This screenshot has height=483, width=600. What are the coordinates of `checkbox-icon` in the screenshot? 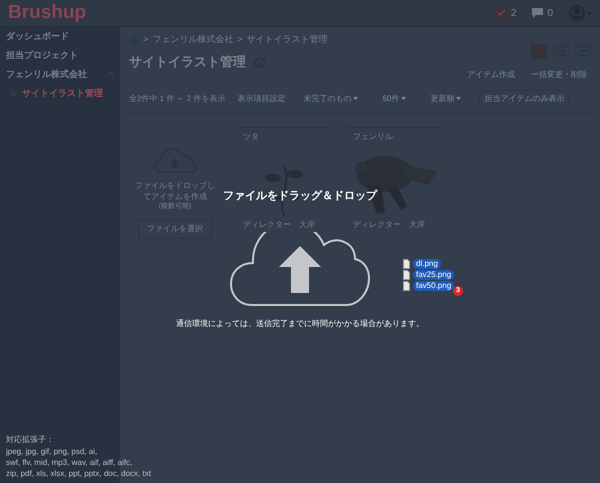 It's located at (501, 13).